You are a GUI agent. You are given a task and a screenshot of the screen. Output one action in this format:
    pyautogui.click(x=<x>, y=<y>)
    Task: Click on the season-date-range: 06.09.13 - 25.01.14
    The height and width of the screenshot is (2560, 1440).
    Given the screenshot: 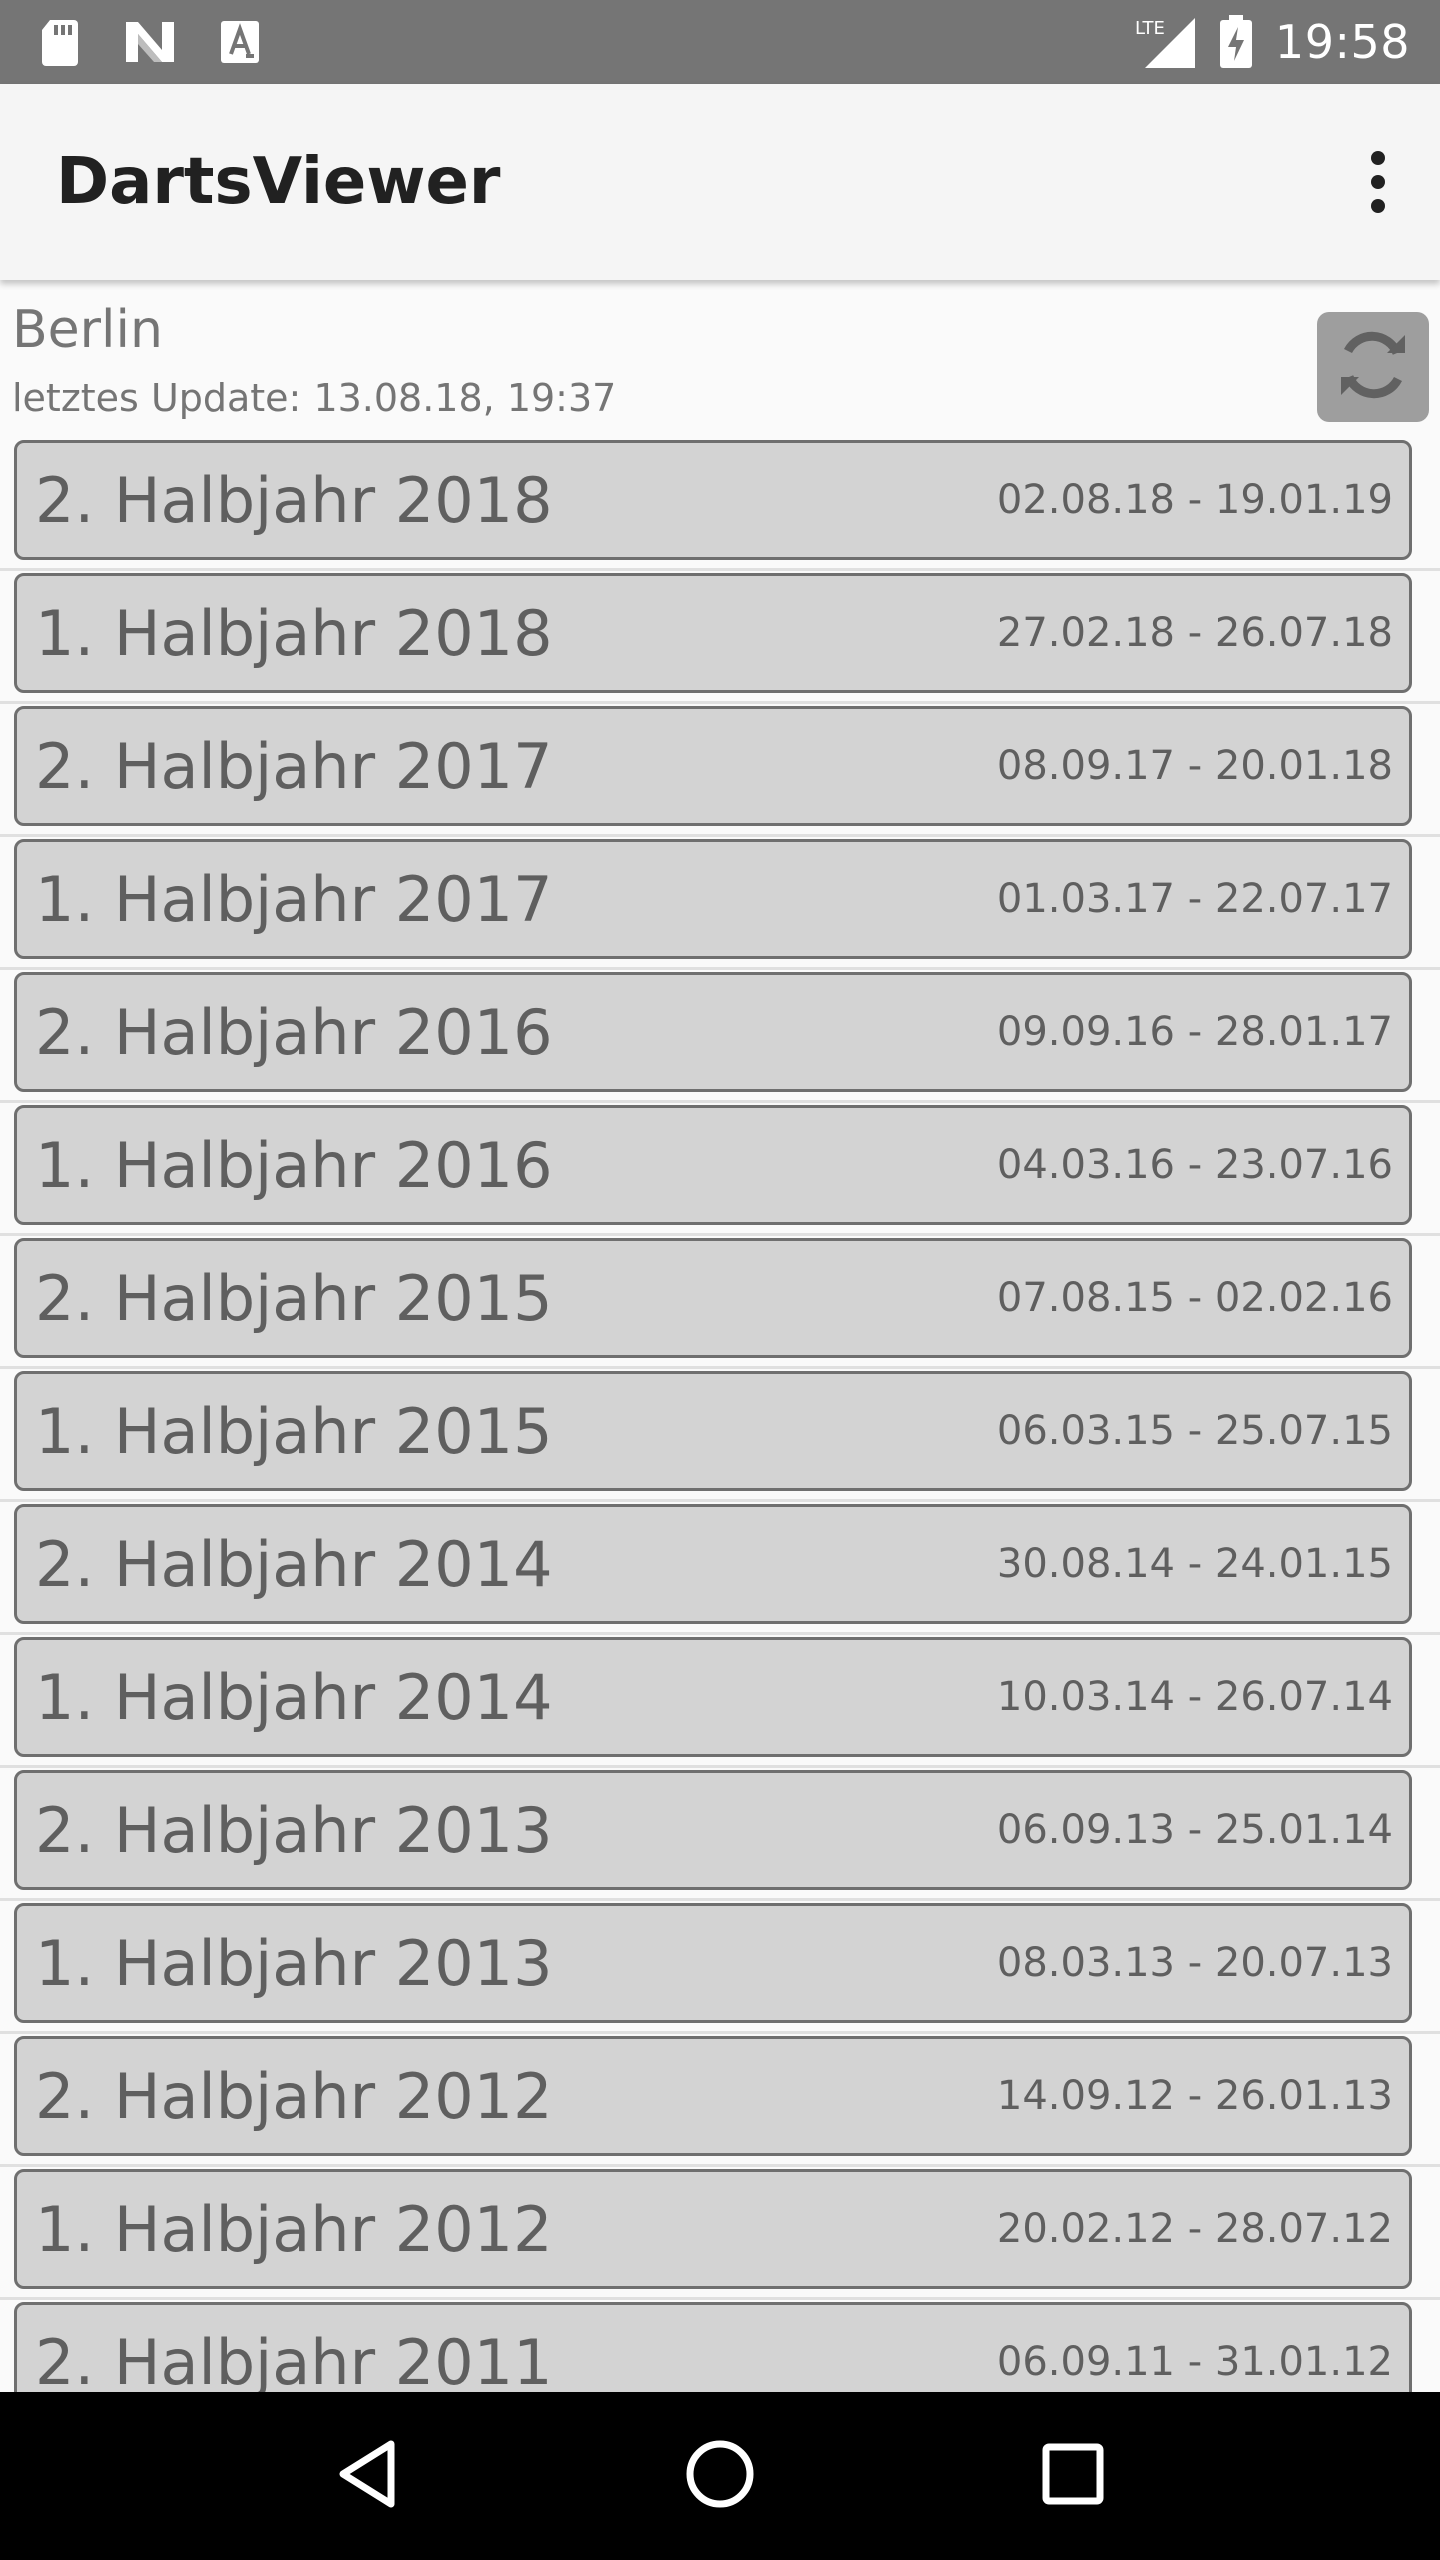 What is the action you would take?
    pyautogui.click(x=1194, y=1830)
    